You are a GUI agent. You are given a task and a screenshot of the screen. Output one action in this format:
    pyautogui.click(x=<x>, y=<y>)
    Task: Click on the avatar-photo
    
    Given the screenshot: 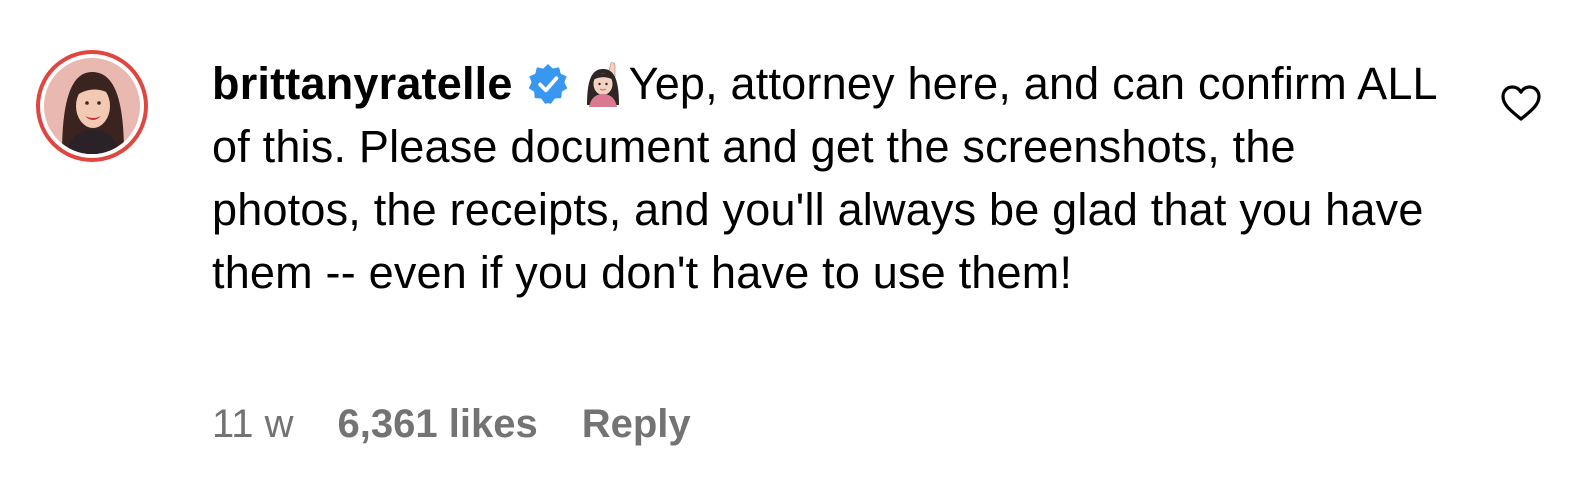 What is the action you would take?
    pyautogui.click(x=92, y=106)
    